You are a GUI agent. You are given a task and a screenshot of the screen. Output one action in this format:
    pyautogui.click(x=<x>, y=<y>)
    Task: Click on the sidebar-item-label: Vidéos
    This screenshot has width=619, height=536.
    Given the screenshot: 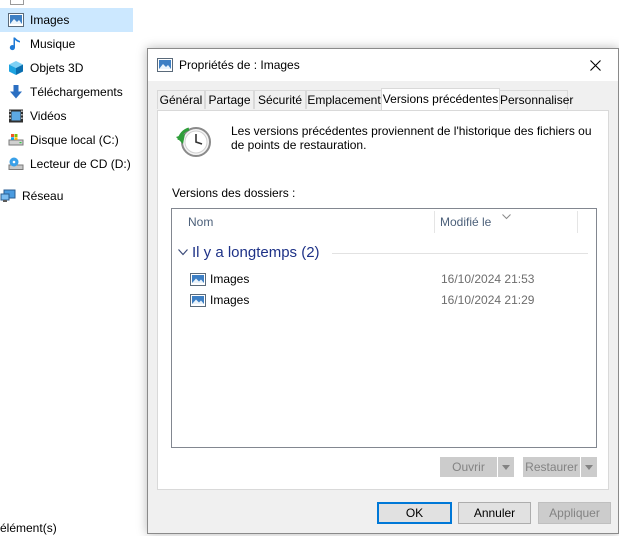 What is the action you would take?
    pyautogui.click(x=48, y=116)
    